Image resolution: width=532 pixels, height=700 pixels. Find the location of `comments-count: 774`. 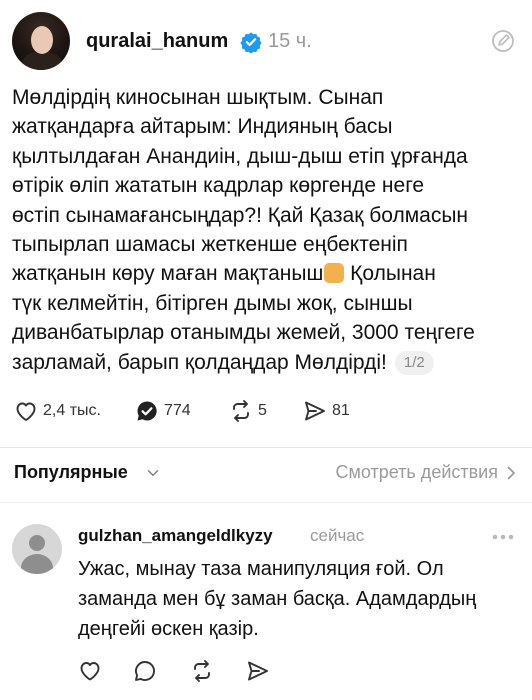

comments-count: 774 is located at coordinates (177, 410).